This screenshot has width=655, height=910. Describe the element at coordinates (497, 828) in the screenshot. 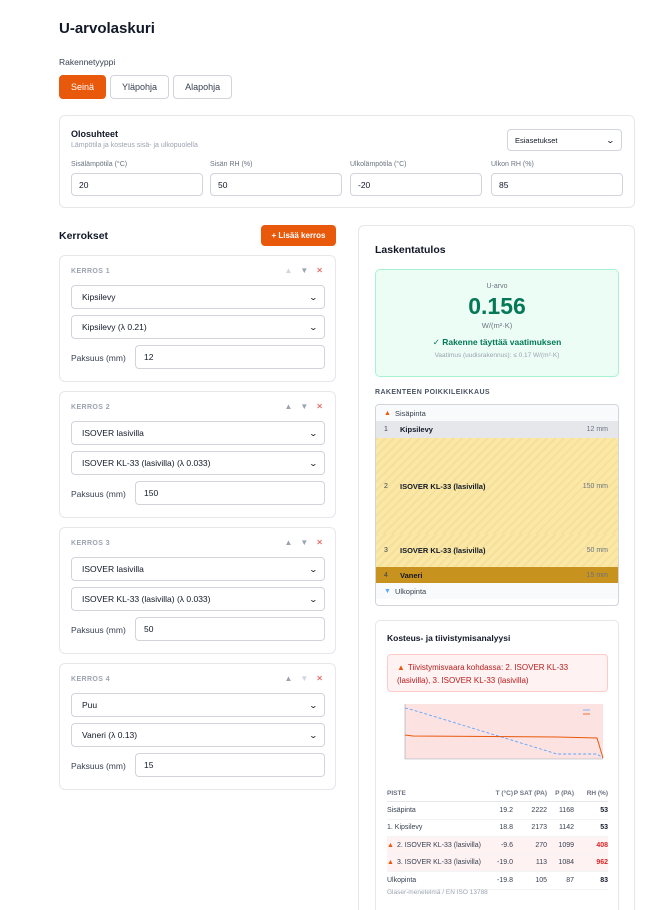

I see `table-row: 1. Kipsilevy 18.8 2173 1142 53` at that location.